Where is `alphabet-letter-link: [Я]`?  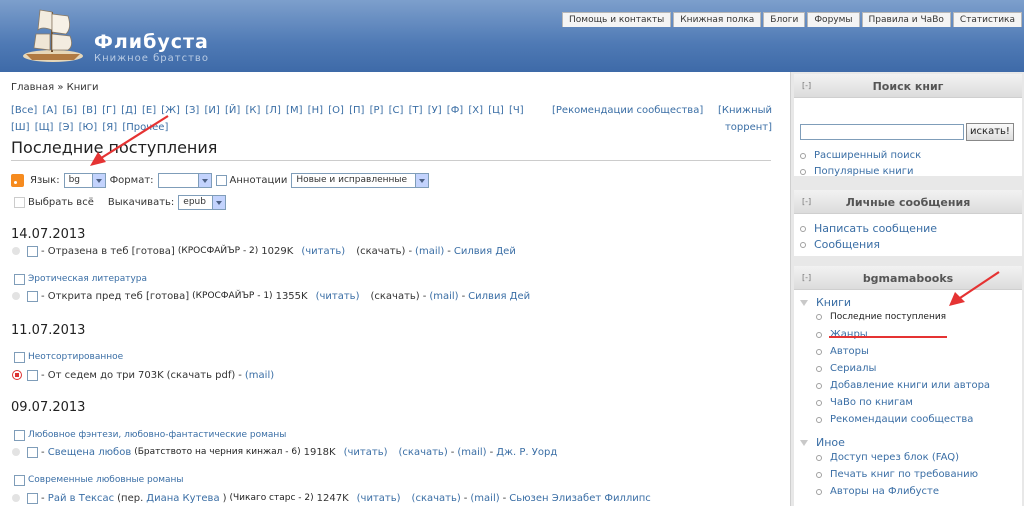
alphabet-letter-link: [Я] is located at coordinates (109, 127).